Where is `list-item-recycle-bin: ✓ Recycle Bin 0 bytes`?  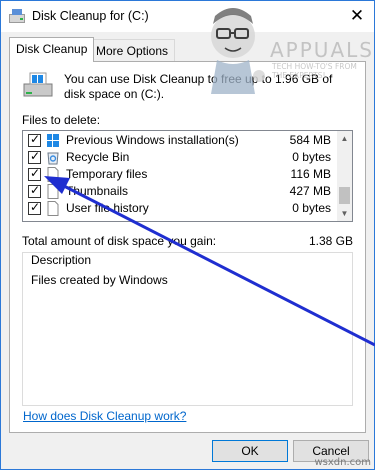 list-item-recycle-bin: ✓ Recycle Bin 0 bytes is located at coordinates (181, 157).